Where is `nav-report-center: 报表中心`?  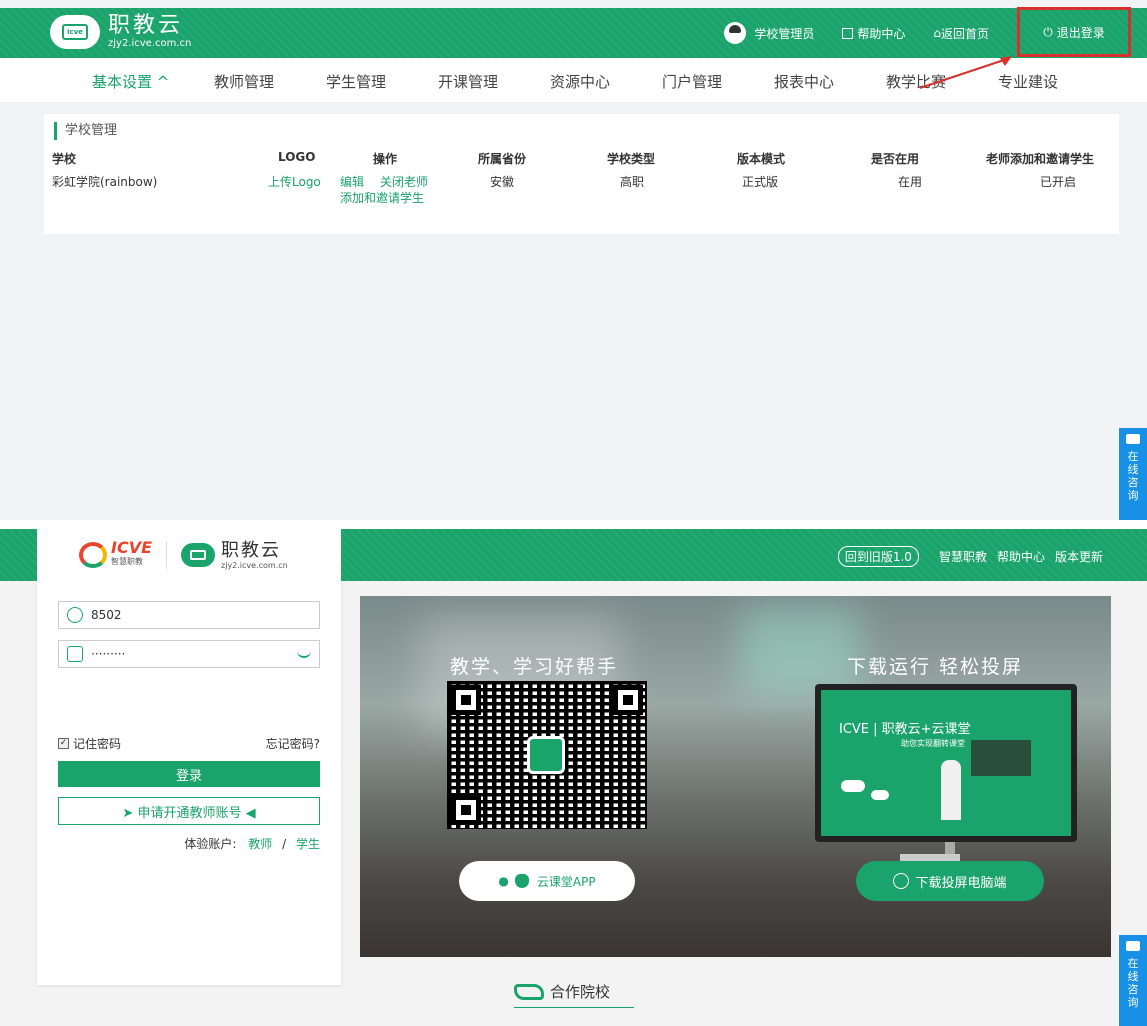 nav-report-center: 报表中心 is located at coordinates (804, 81).